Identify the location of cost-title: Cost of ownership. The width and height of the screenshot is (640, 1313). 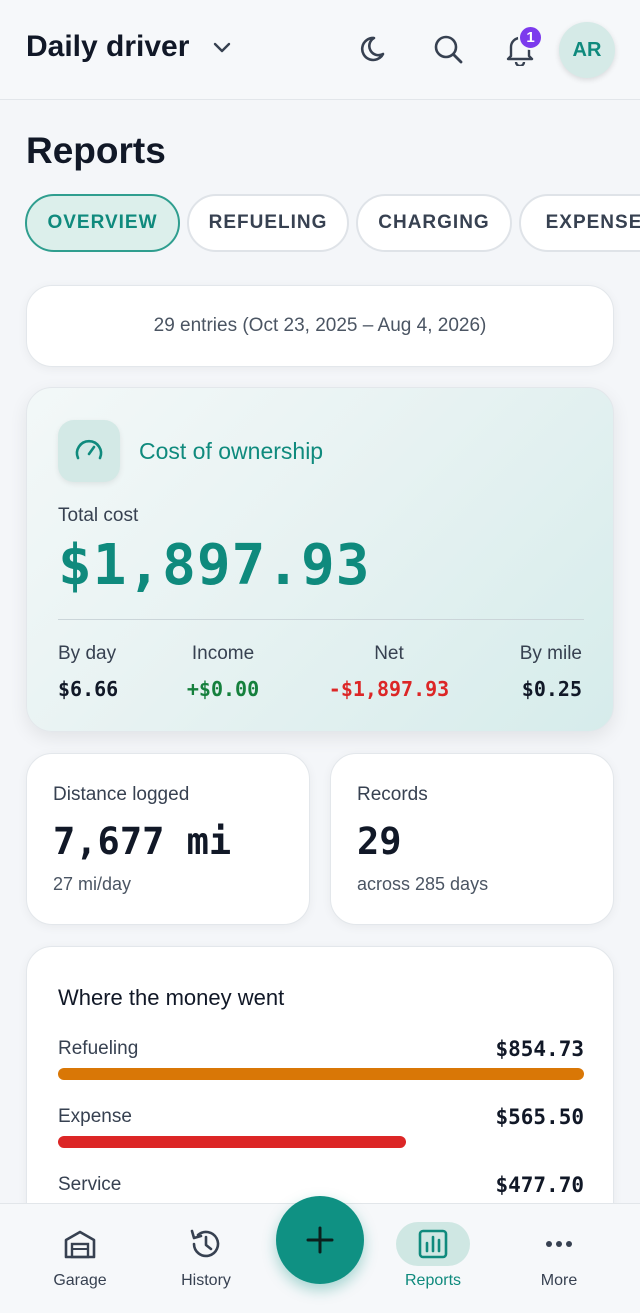
(231, 451).